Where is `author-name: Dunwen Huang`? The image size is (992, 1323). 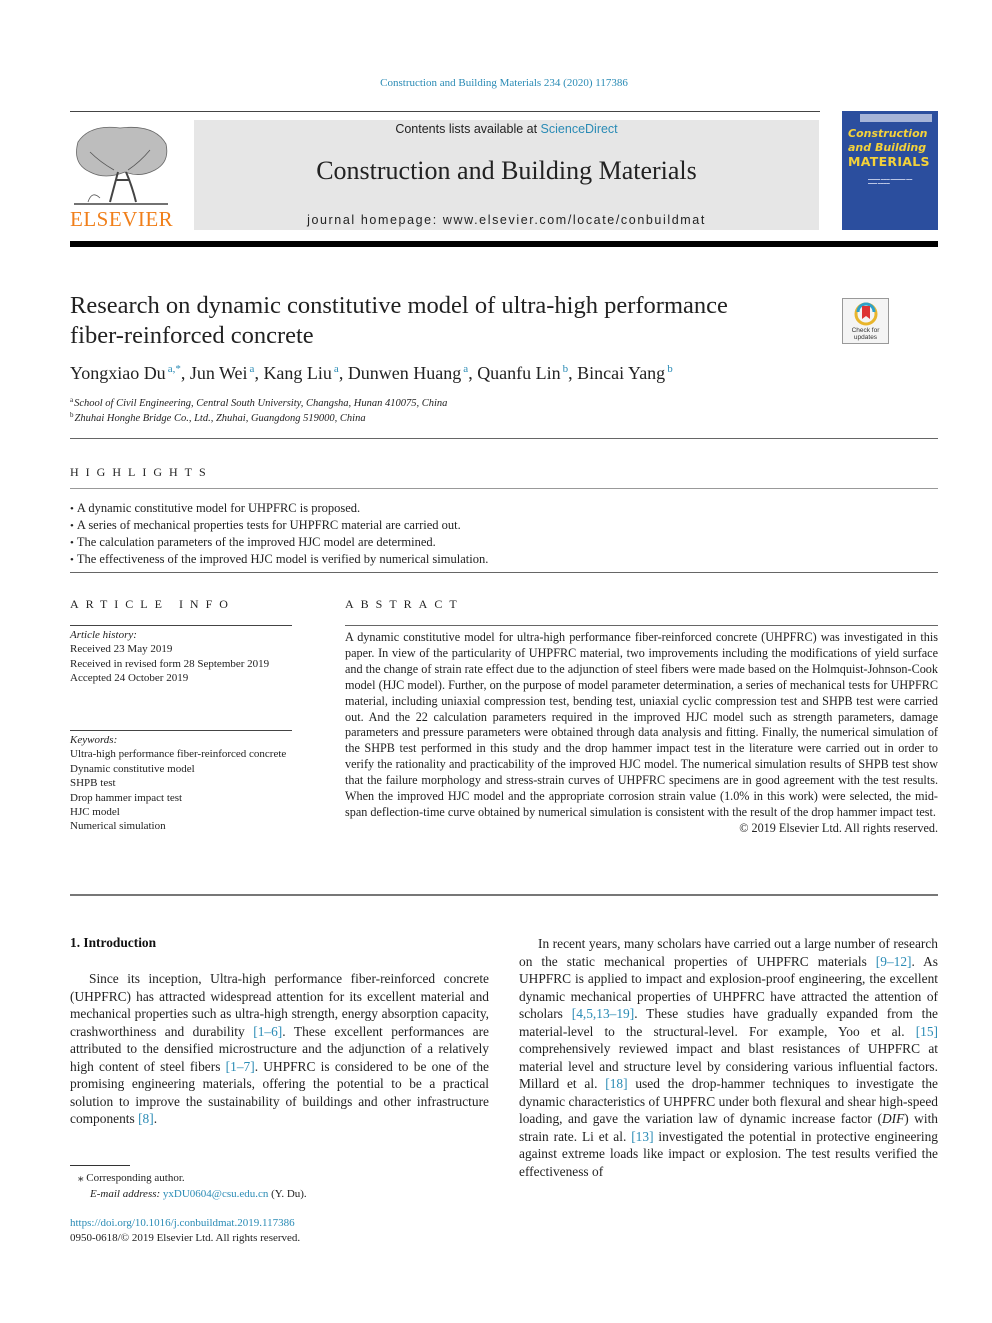 author-name: Dunwen Huang is located at coordinates (404, 373).